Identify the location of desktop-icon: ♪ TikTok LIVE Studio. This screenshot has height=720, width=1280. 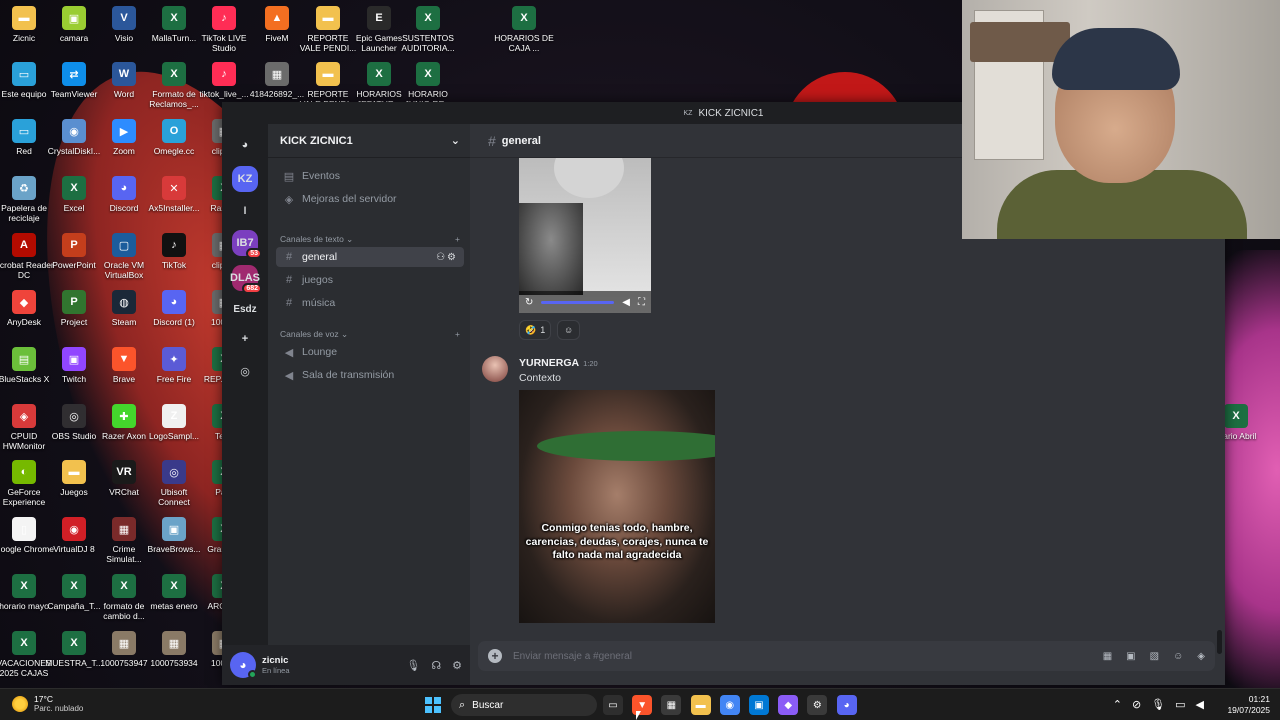
(224, 29).